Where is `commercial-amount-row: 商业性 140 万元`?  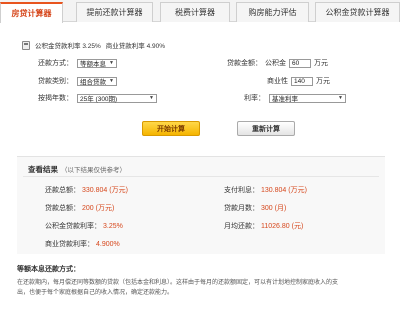 commercial-amount-row: 商业性 140 万元 is located at coordinates (298, 81).